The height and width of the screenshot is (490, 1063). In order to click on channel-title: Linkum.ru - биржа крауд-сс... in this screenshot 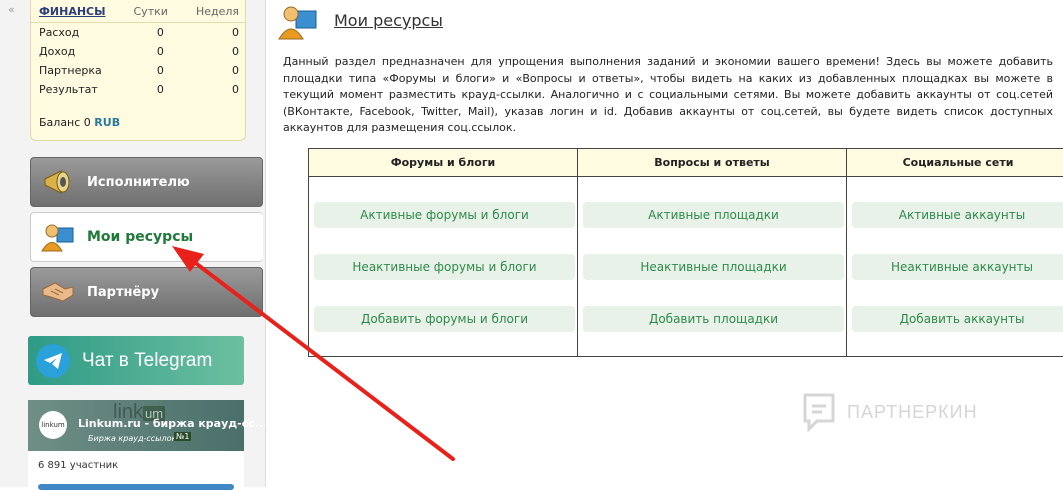, I will do `click(172, 423)`.